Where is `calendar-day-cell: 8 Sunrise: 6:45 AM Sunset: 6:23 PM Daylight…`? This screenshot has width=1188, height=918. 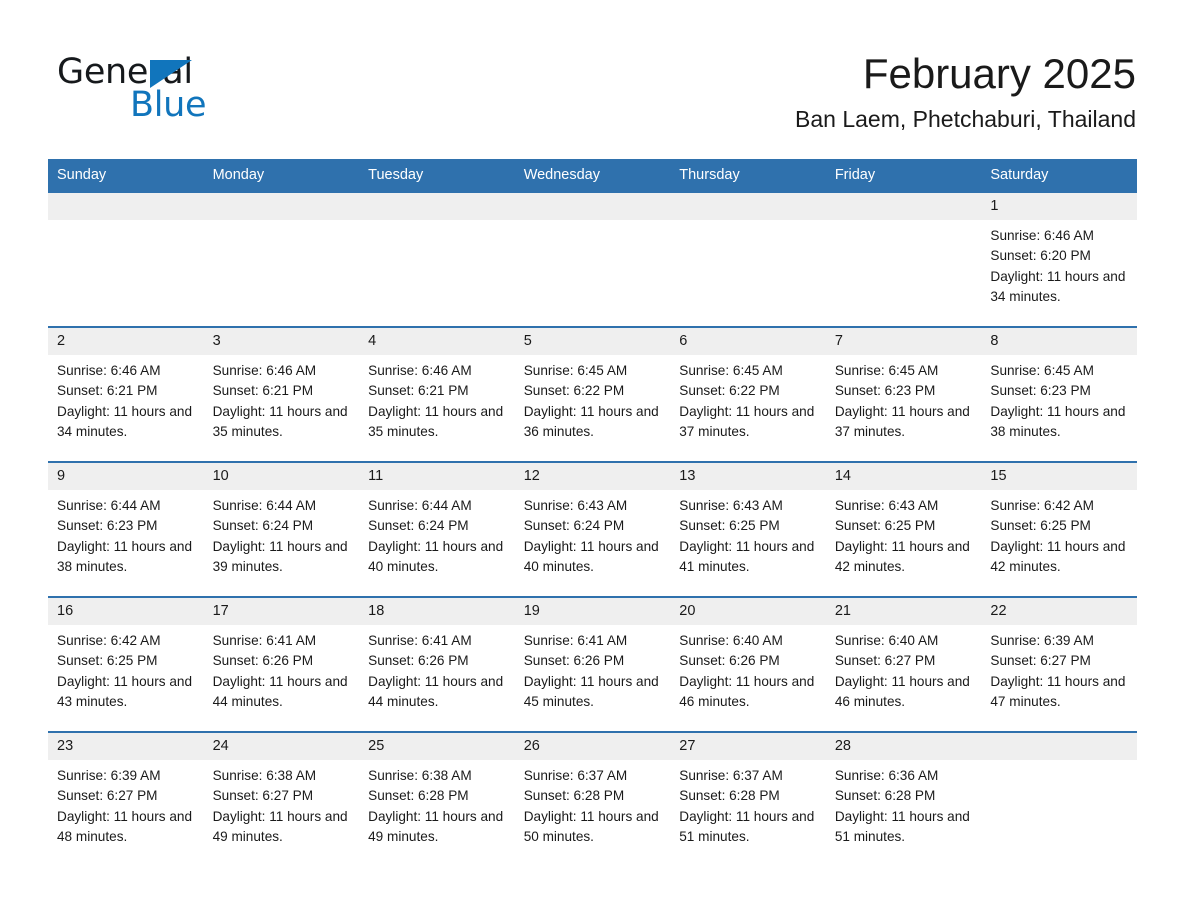
calendar-day-cell: 8 Sunrise: 6:45 AM Sunset: 6:23 PM Daylight… is located at coordinates (1059, 394).